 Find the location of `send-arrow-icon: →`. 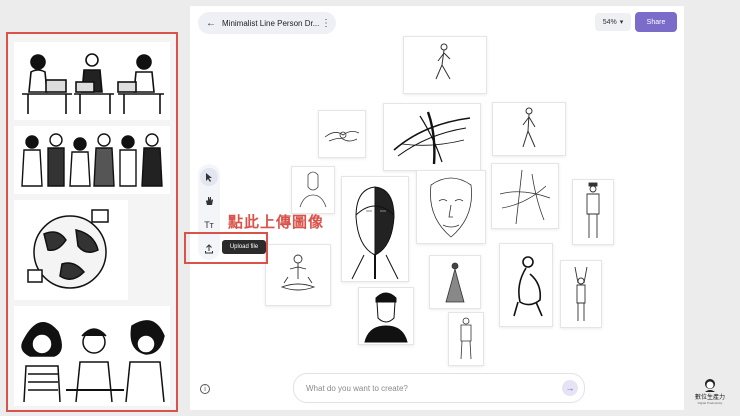

send-arrow-icon: → is located at coordinates (570, 388).